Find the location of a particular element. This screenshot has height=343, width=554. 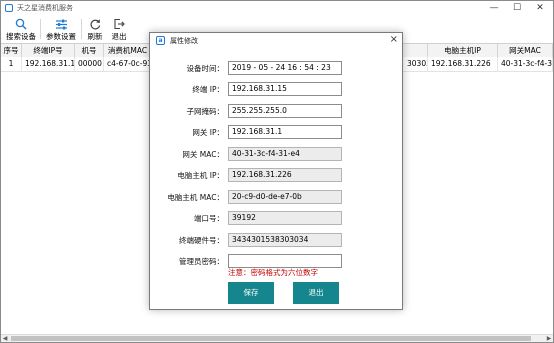

parameter-settings-button: 参数设置 is located at coordinates (61, 29).